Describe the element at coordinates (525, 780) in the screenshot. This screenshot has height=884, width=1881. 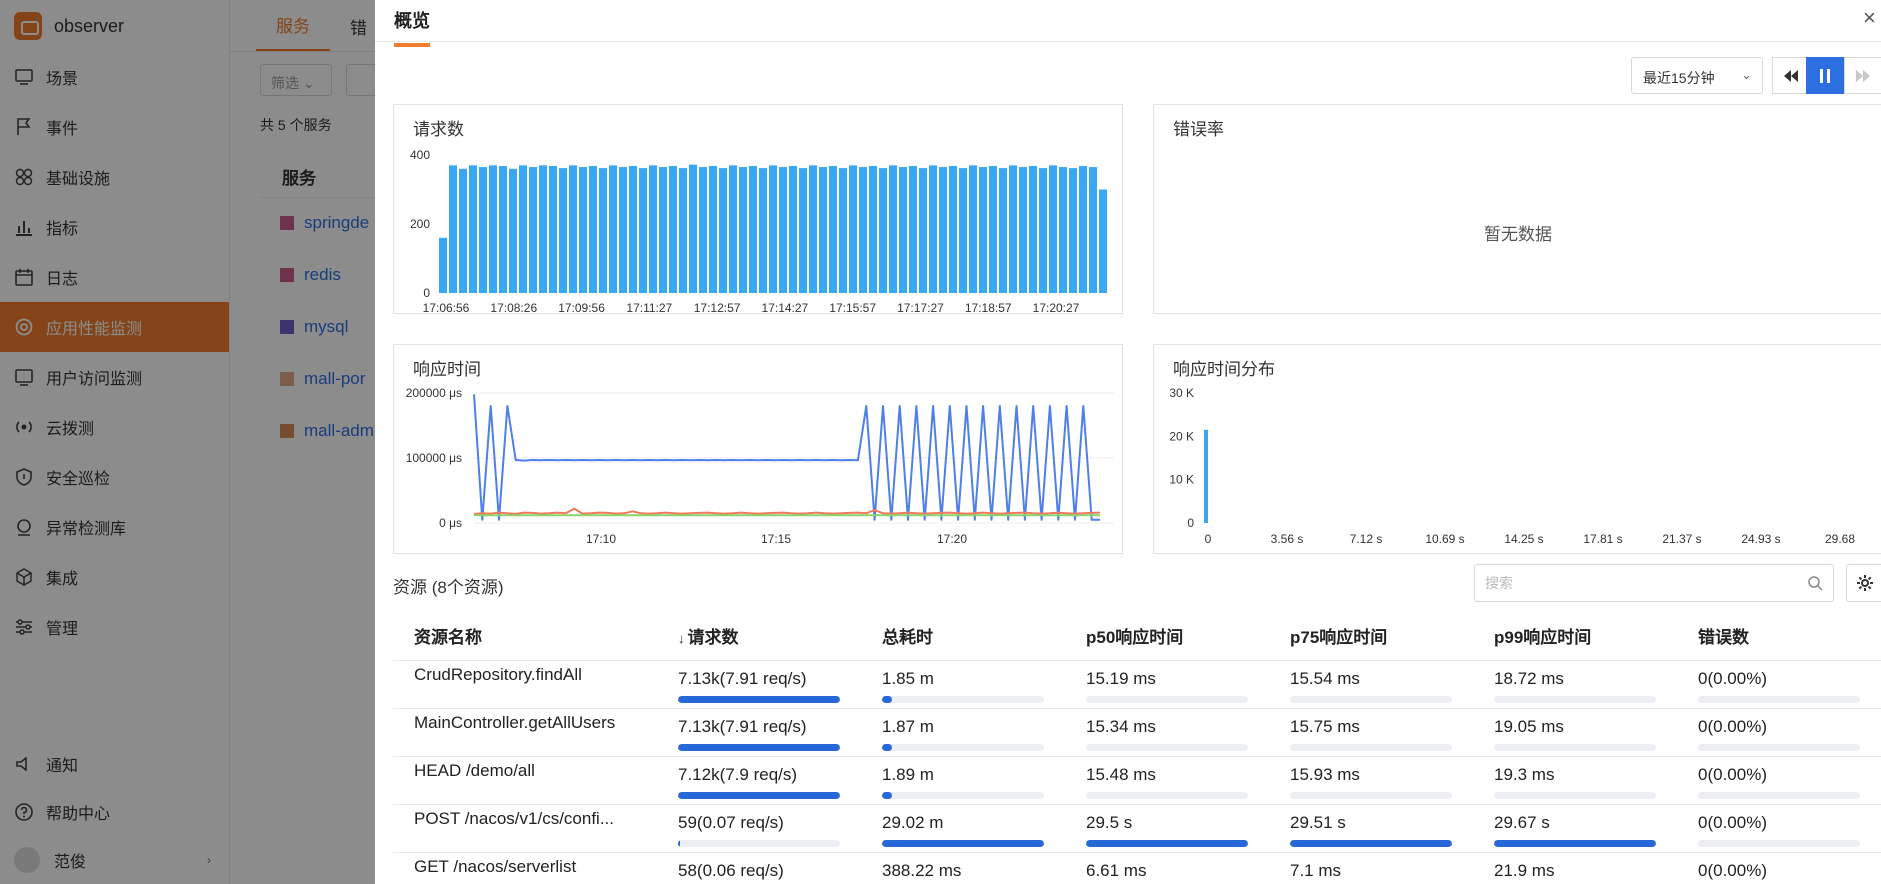
I see `resource-name: HEAD /demo/all` at that location.